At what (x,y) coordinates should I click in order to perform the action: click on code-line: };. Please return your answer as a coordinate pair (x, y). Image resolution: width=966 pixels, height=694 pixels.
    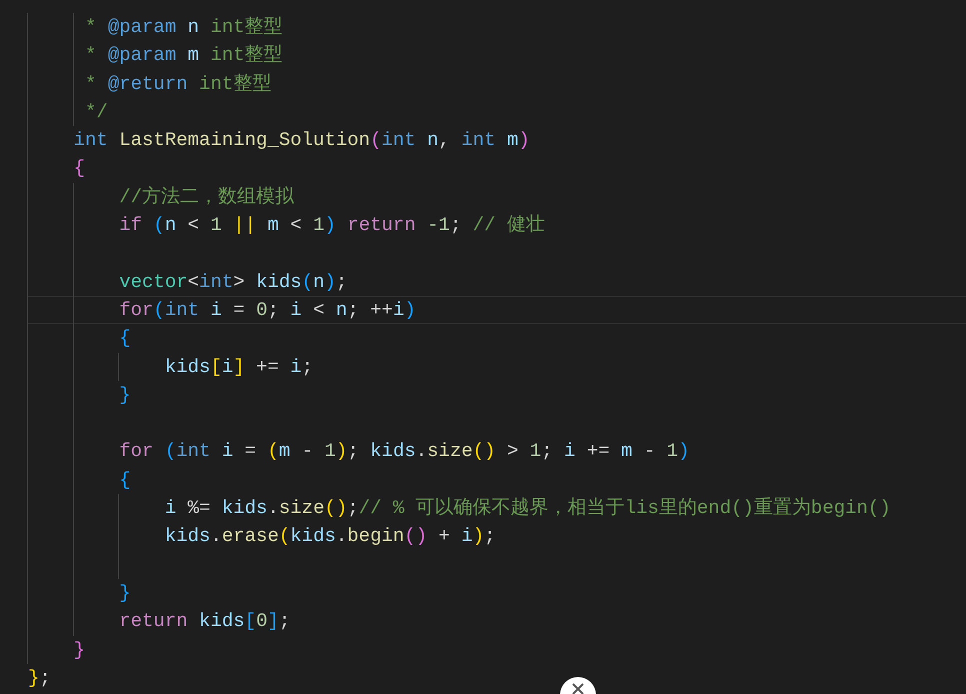
    Looking at the image, I should click on (39, 677).